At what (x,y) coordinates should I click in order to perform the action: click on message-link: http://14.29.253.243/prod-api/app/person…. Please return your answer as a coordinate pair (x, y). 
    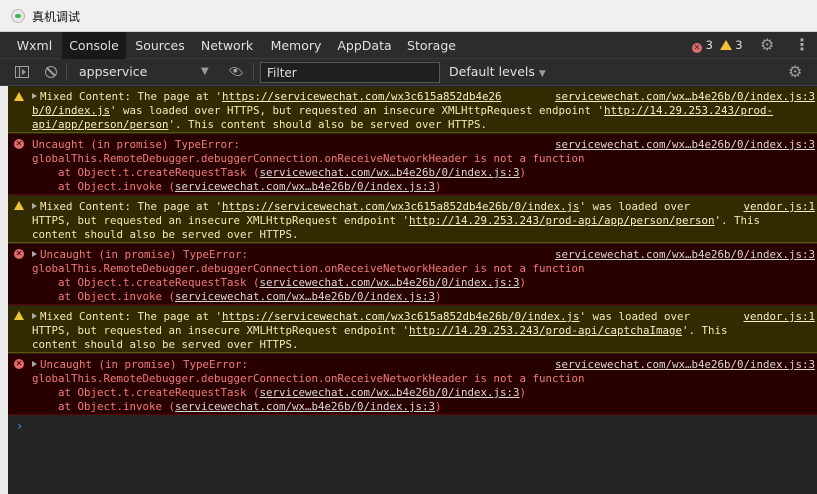
    Looking at the image, I should click on (562, 220).